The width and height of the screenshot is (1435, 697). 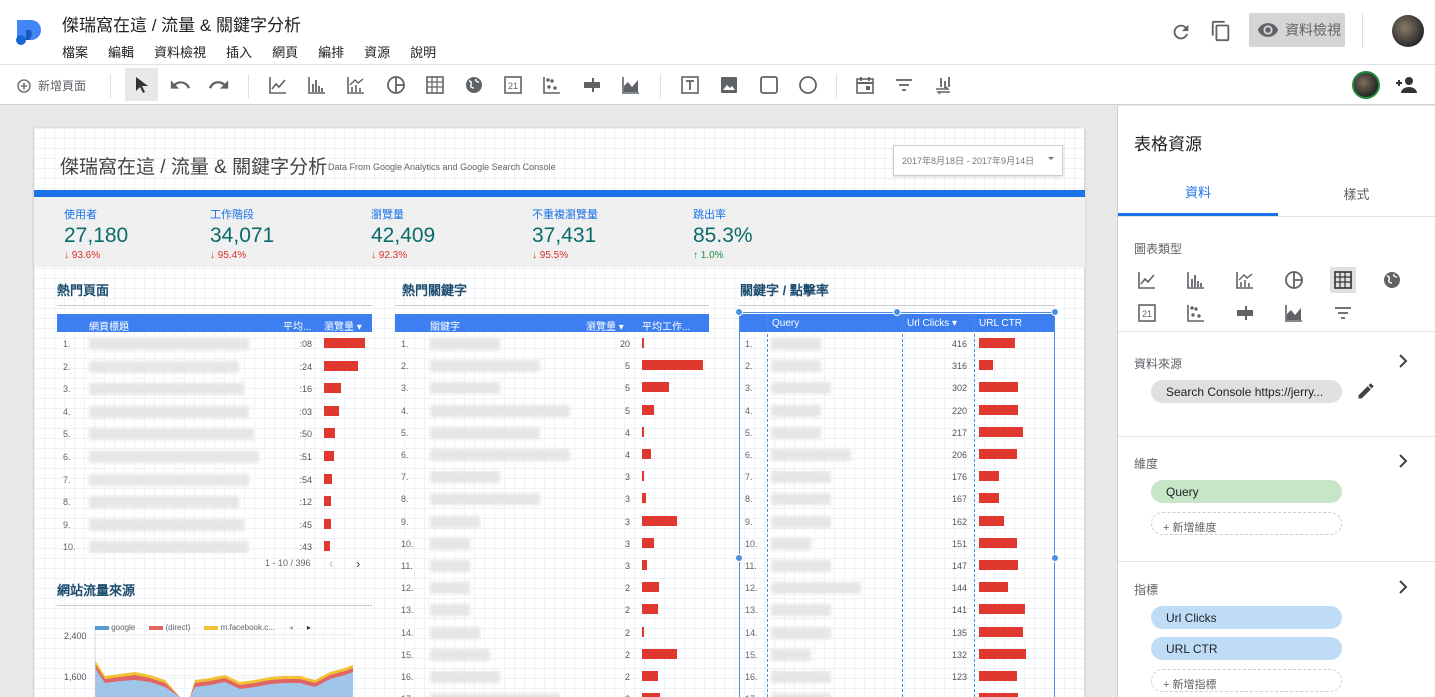 What do you see at coordinates (317, 85) in the screenshot?
I see `bar-chart-icon` at bounding box center [317, 85].